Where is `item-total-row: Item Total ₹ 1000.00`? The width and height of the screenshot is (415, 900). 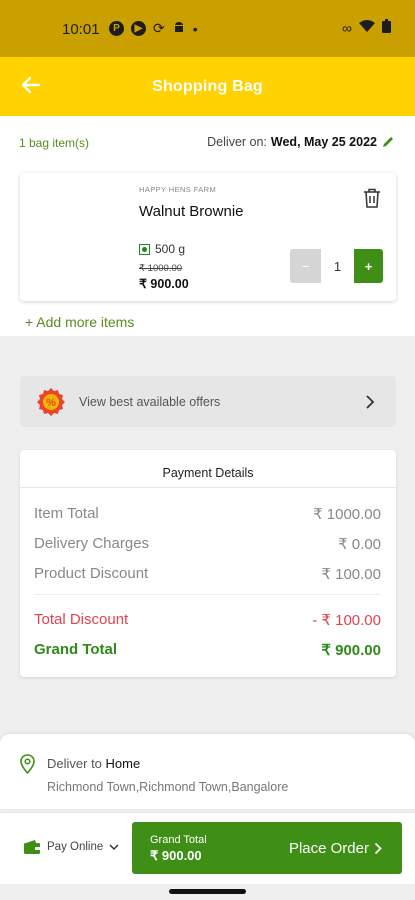 item-total-row: Item Total ₹ 1000.00 is located at coordinates (207, 514).